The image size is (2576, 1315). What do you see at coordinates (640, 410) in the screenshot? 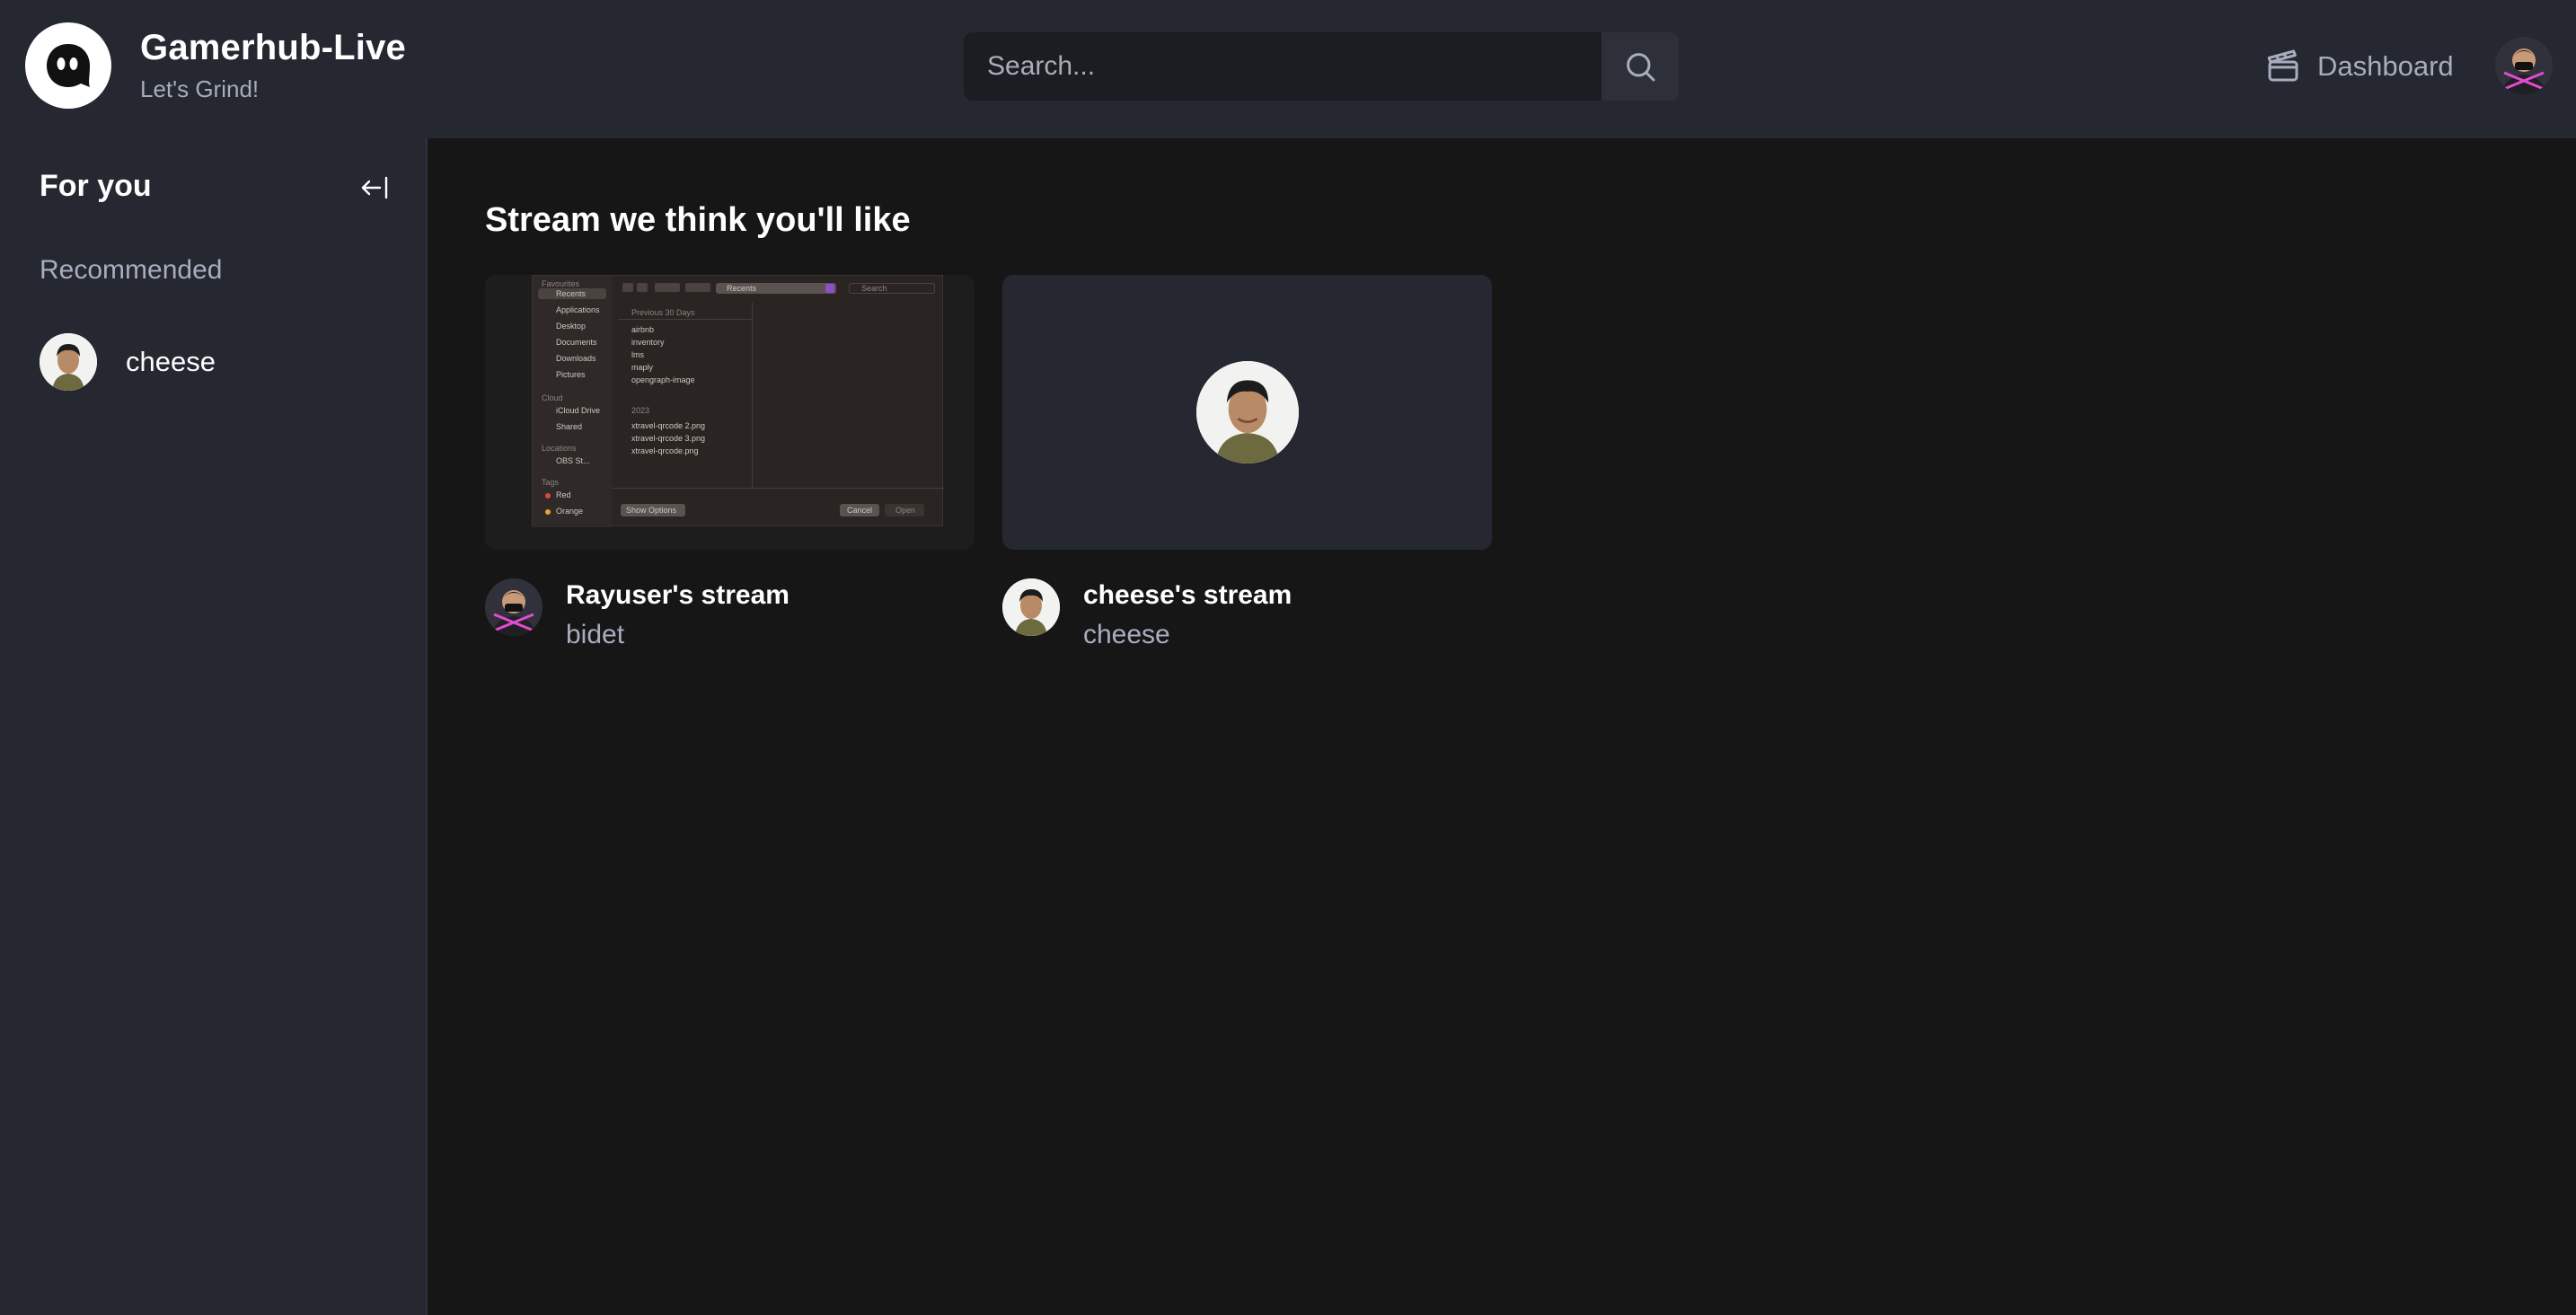
I see `capture-text: 2023` at bounding box center [640, 410].